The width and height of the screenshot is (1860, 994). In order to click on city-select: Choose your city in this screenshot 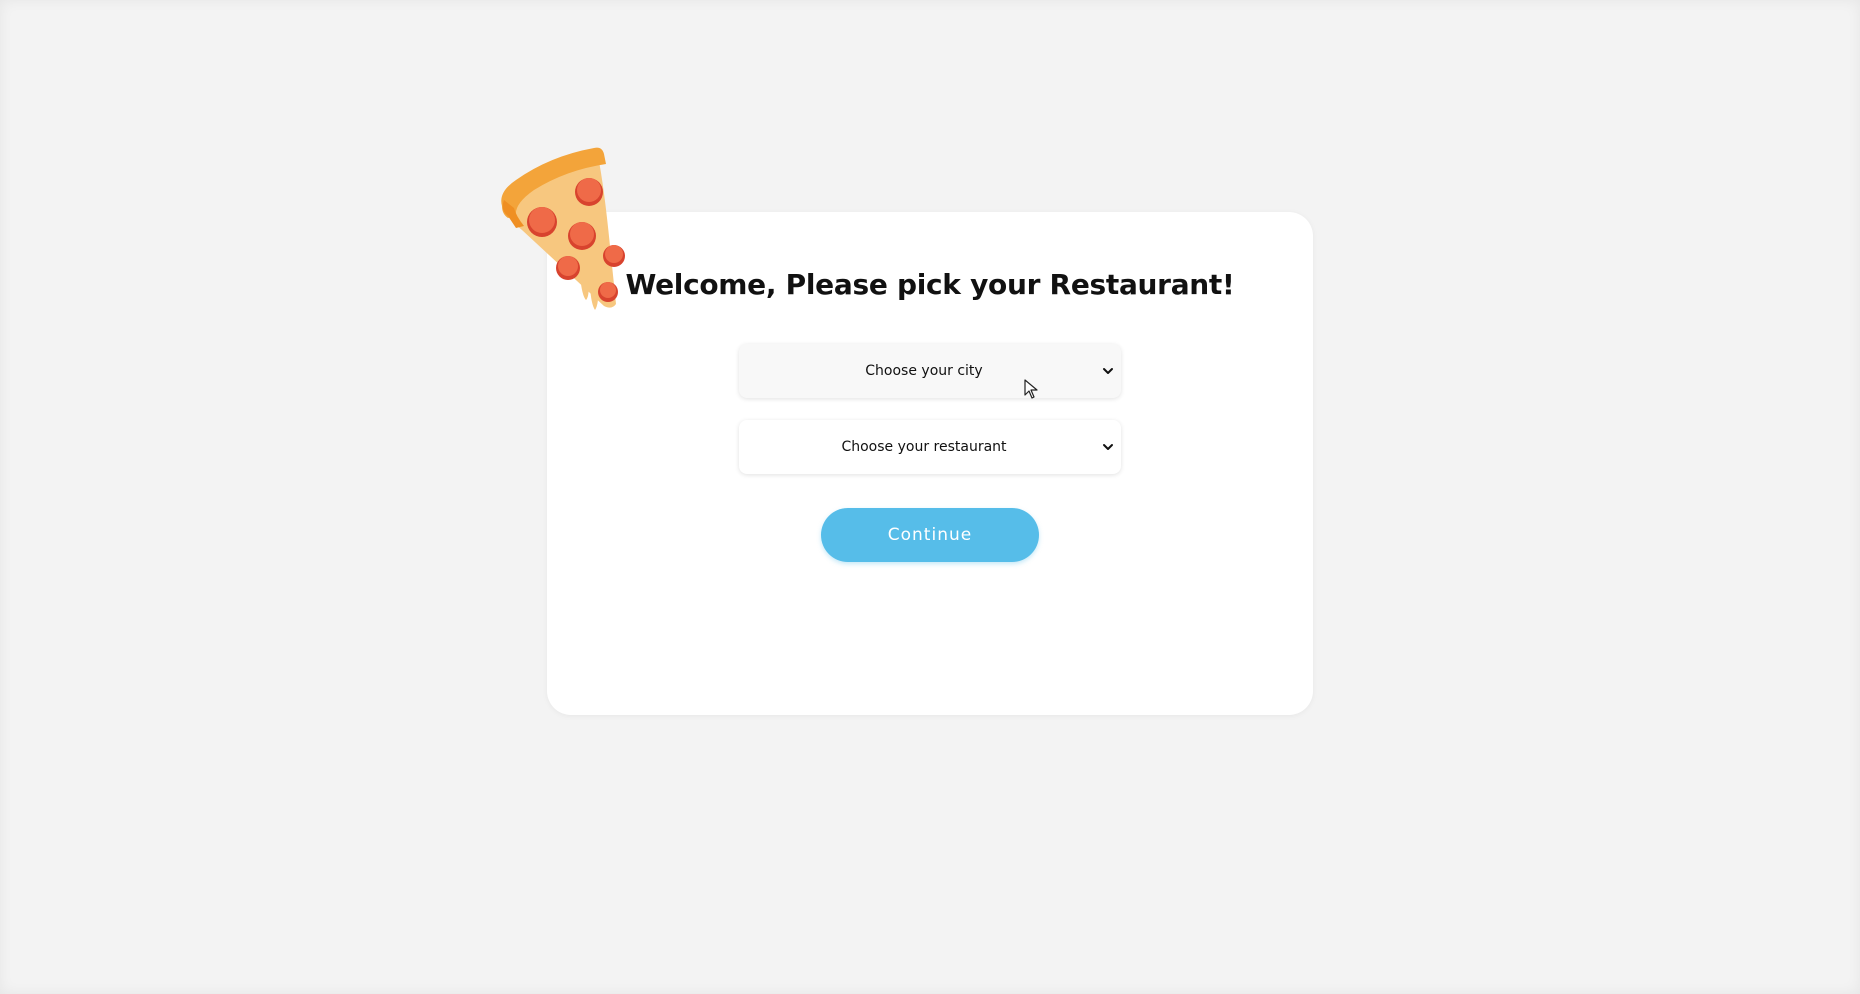, I will do `click(930, 371)`.